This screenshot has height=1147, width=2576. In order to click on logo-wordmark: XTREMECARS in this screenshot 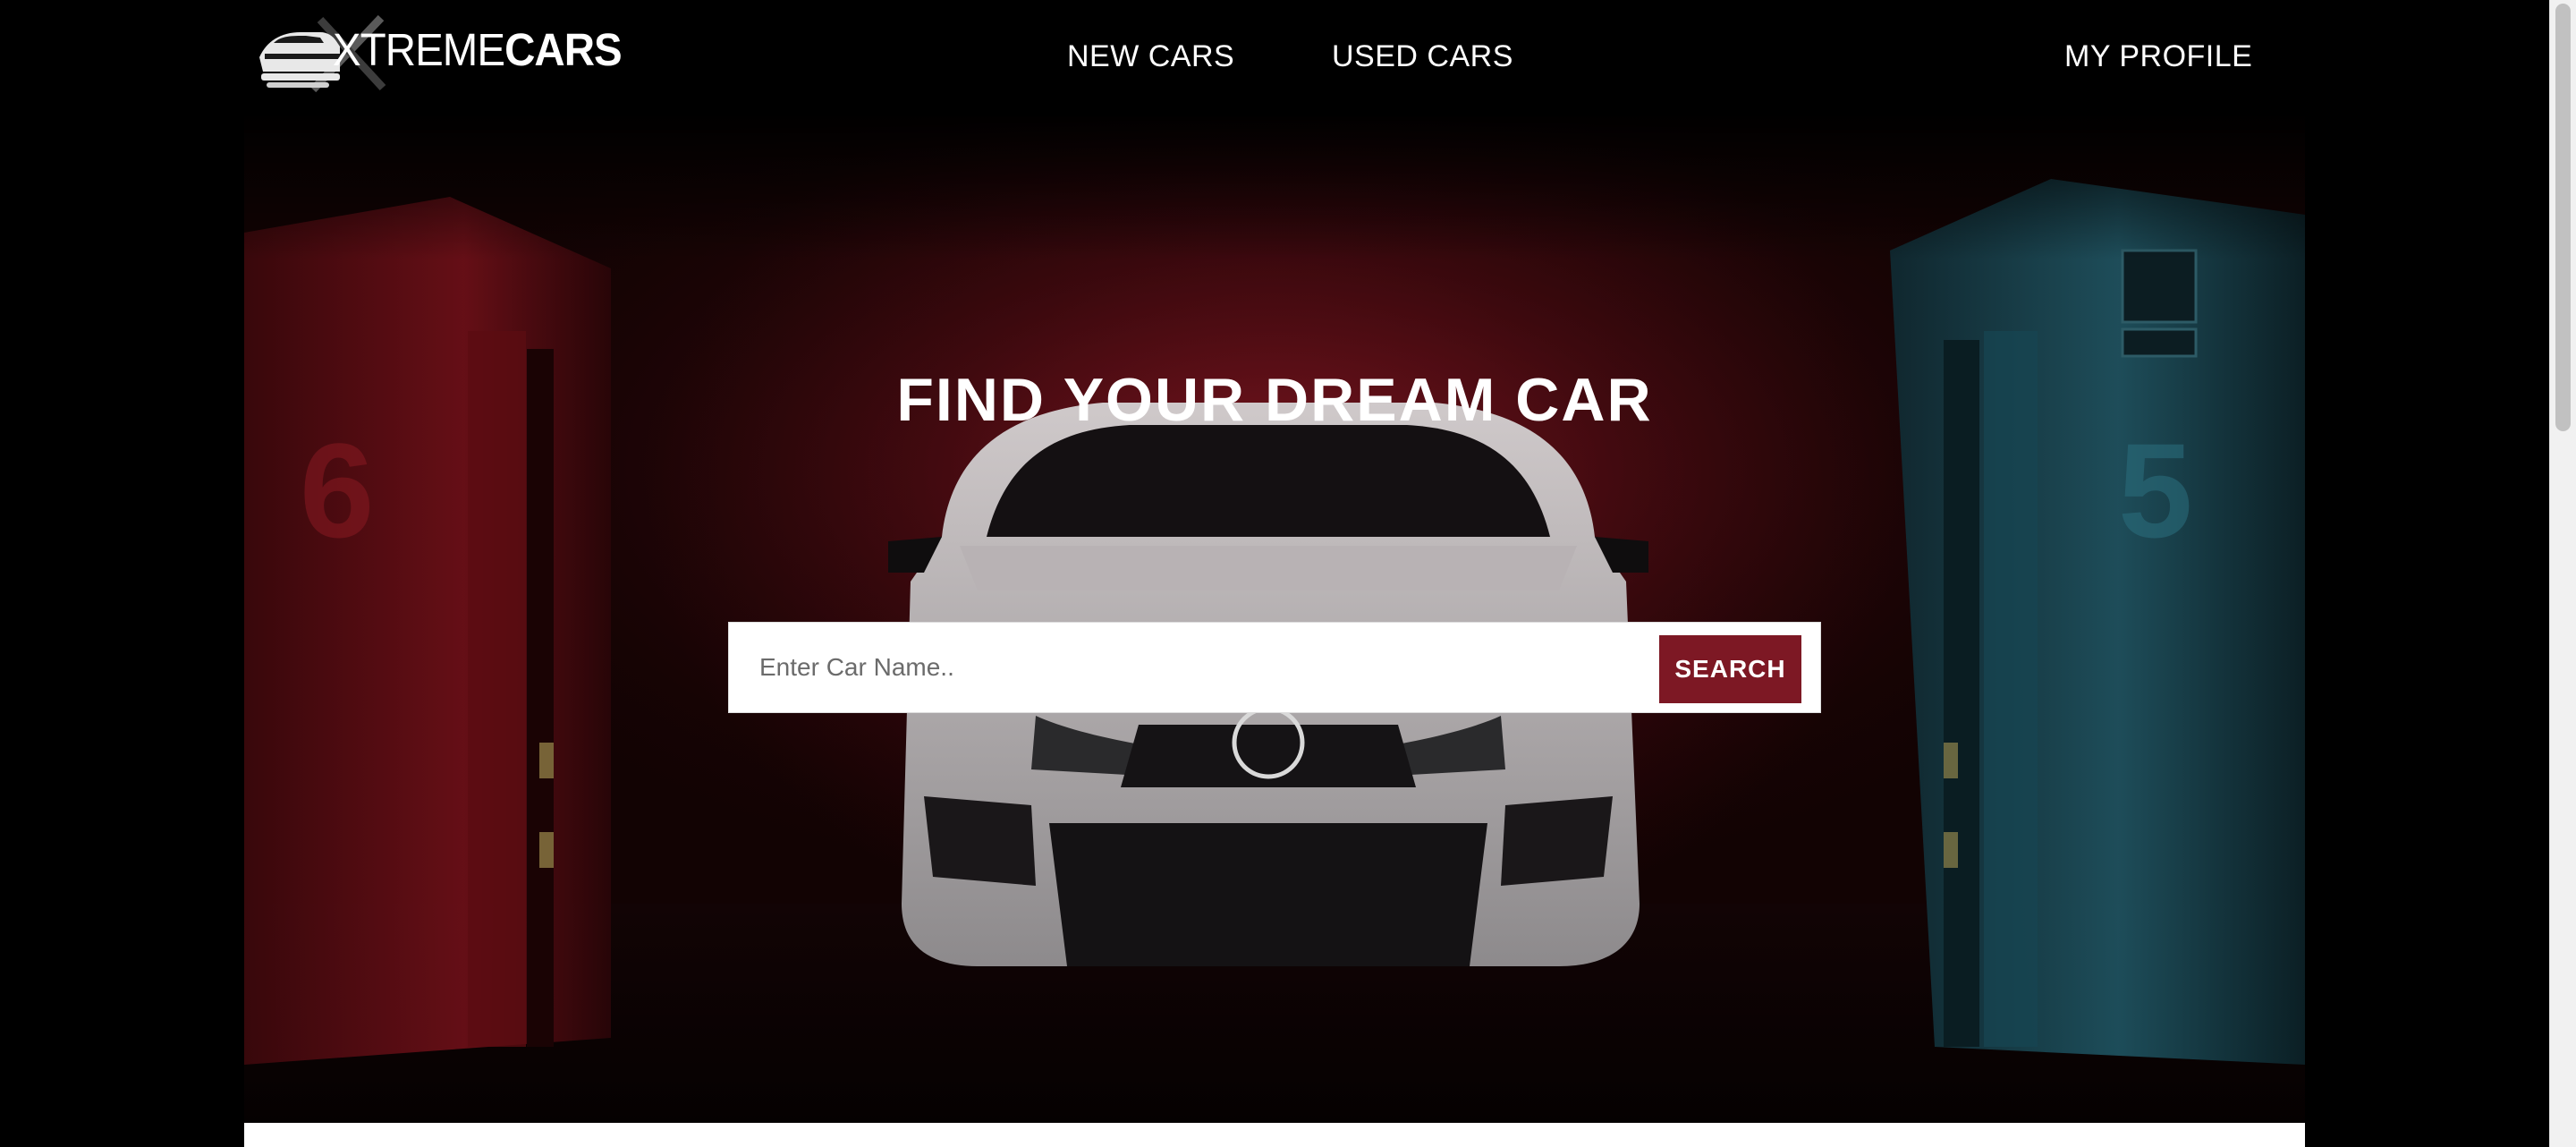, I will do `click(478, 49)`.